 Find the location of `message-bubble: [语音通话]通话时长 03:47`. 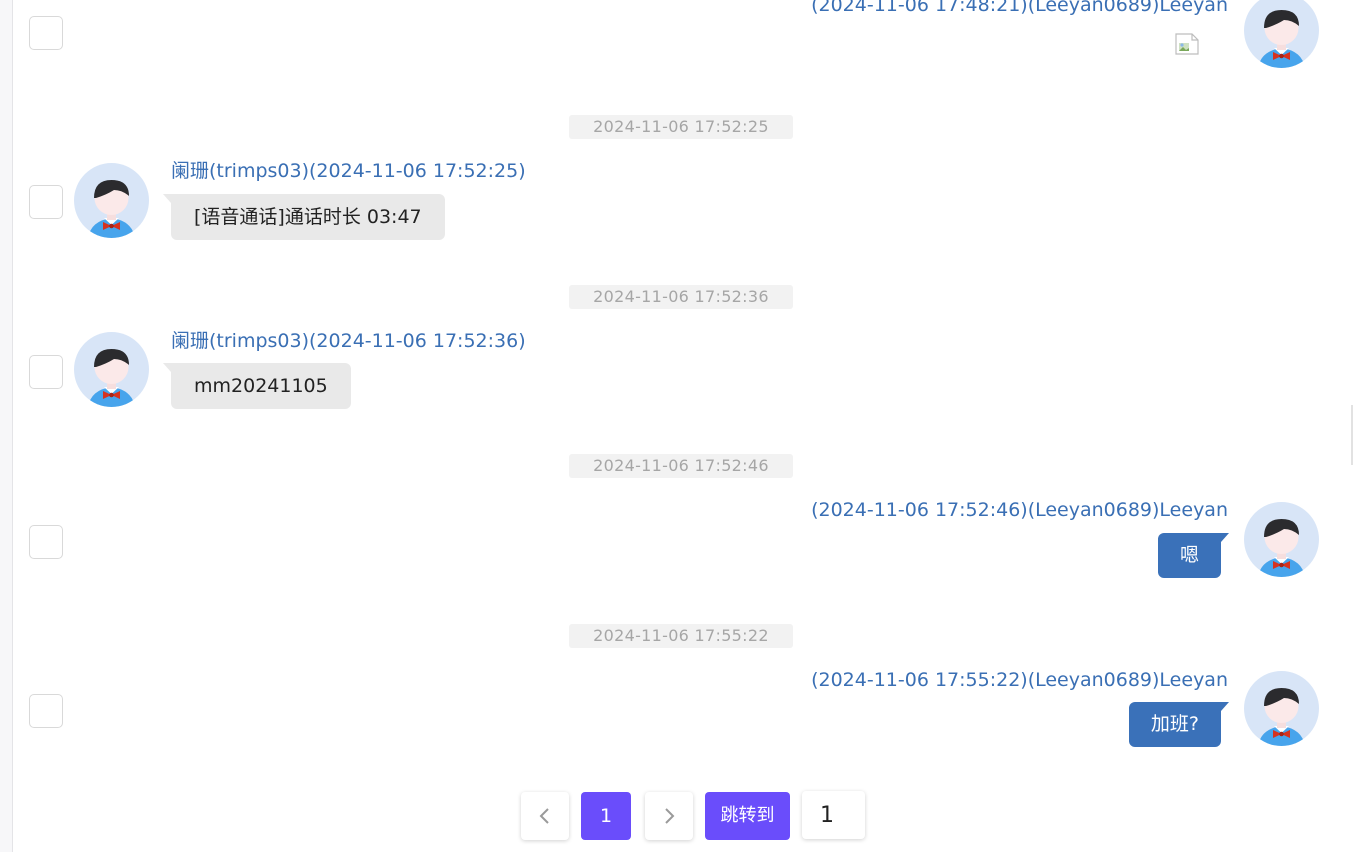

message-bubble: [语音通话]通话时长 03:47 is located at coordinates (304, 217).